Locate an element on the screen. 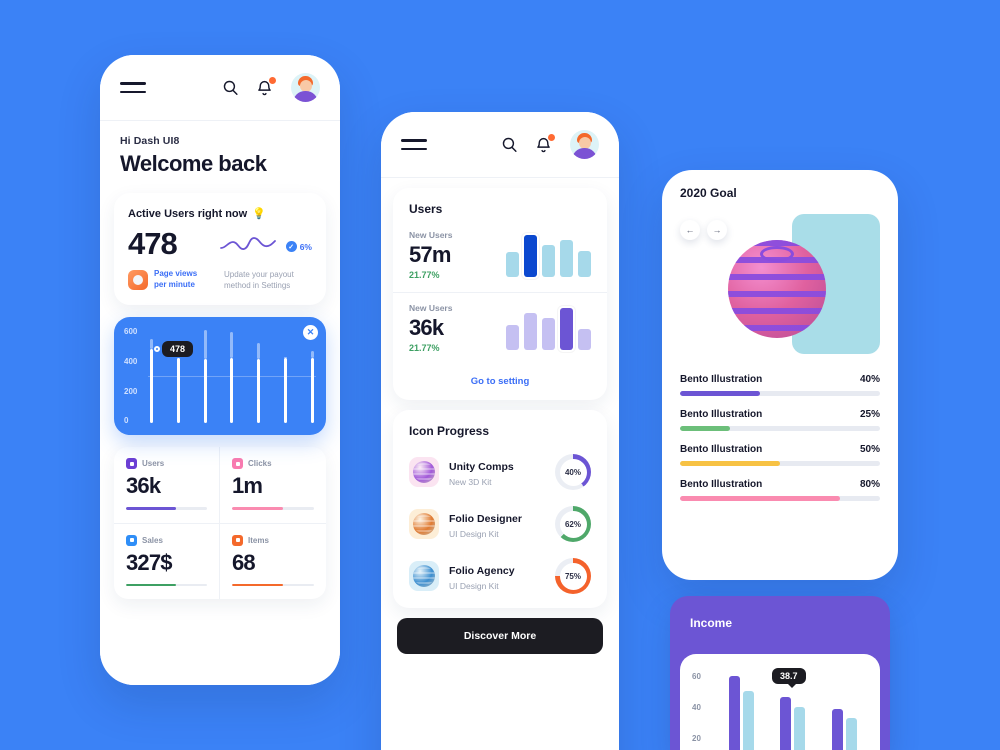 The height and width of the screenshot is (750, 1000). users-row-value: 36k is located at coordinates (426, 327).